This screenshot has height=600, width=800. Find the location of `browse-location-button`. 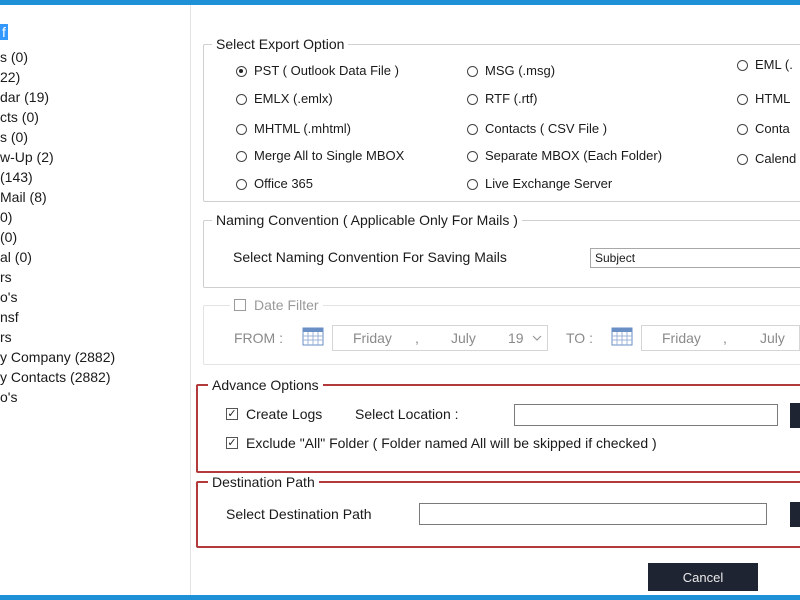

browse-location-button is located at coordinates (795, 415).